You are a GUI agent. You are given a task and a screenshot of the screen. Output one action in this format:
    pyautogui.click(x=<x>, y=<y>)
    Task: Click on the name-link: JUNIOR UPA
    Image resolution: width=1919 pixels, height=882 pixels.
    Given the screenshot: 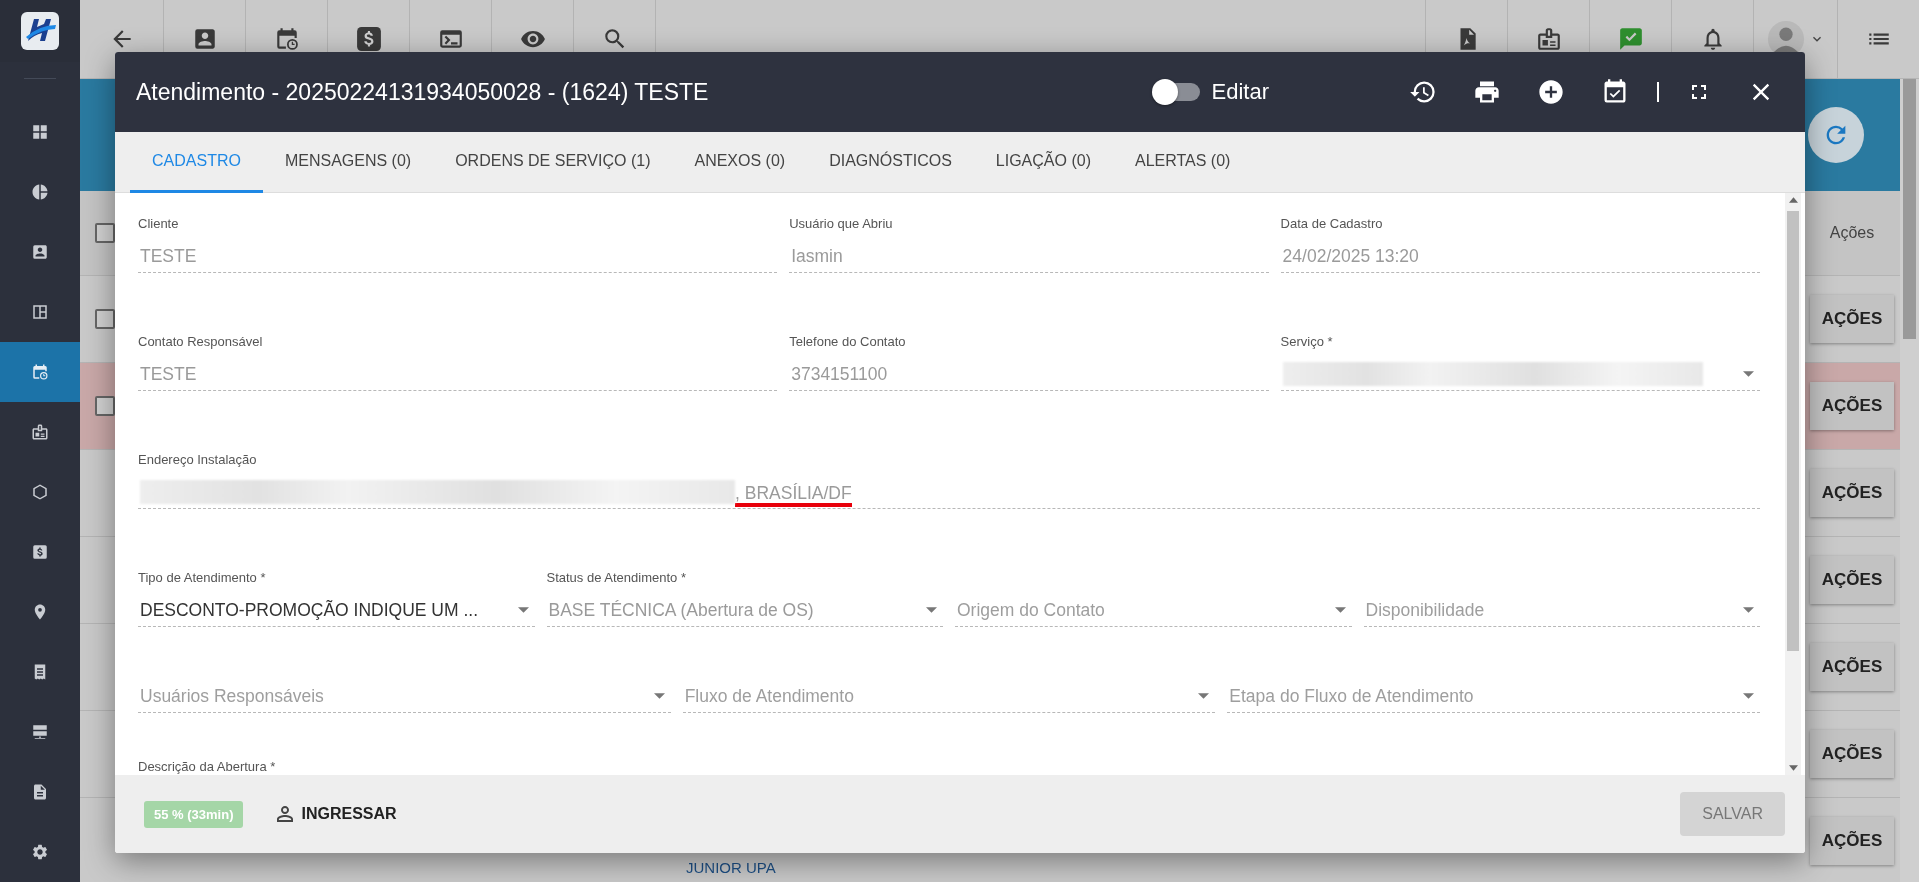 What is the action you would take?
    pyautogui.click(x=731, y=867)
    